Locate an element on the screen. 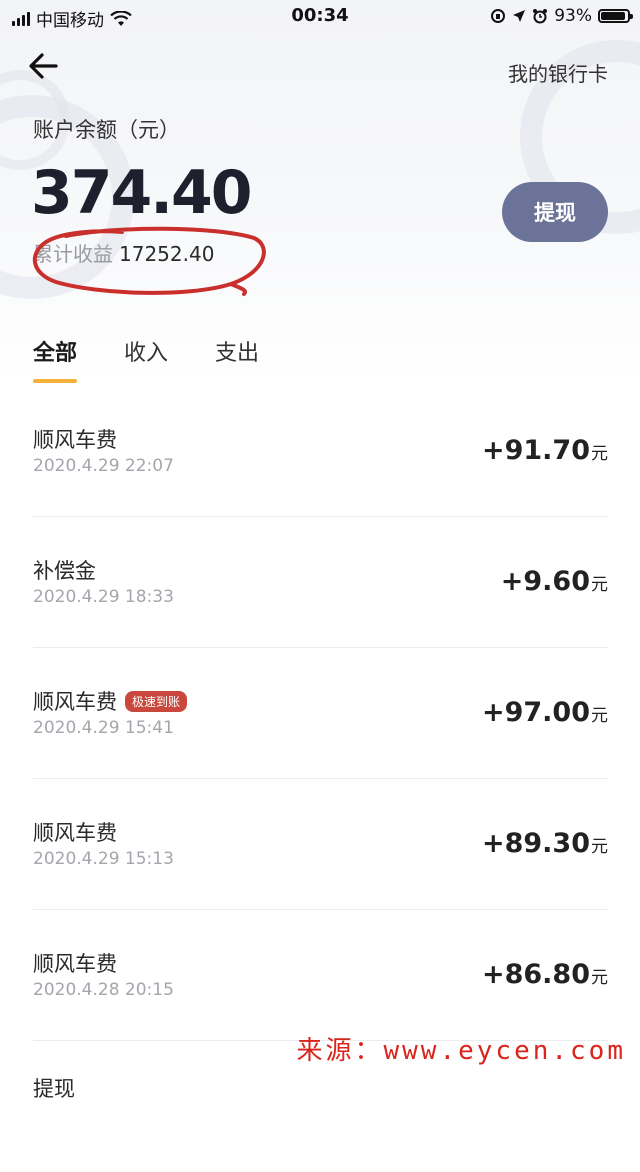  transaction-title: 顺风车费 极速到账 is located at coordinates (110, 701).